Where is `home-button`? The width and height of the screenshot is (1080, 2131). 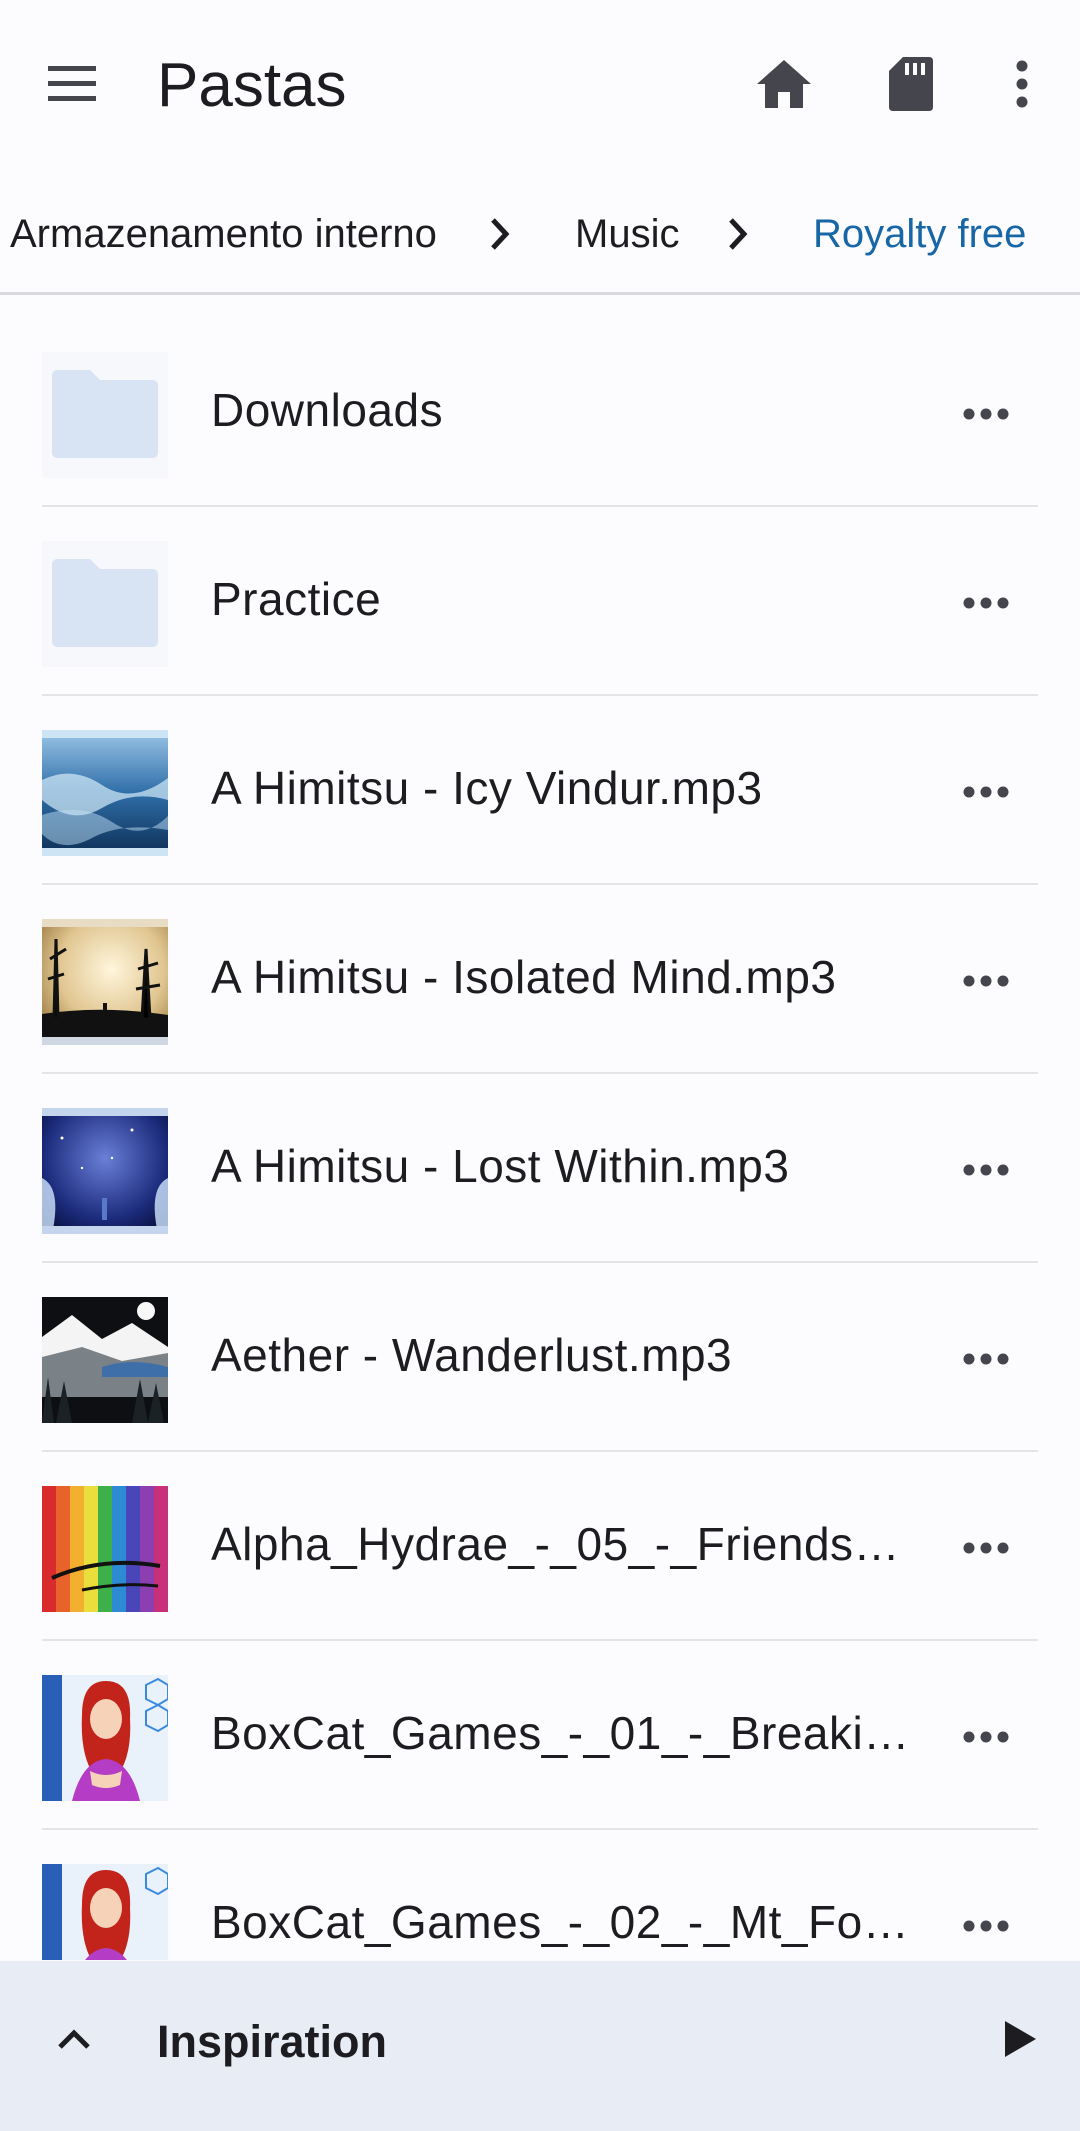 home-button is located at coordinates (784, 84).